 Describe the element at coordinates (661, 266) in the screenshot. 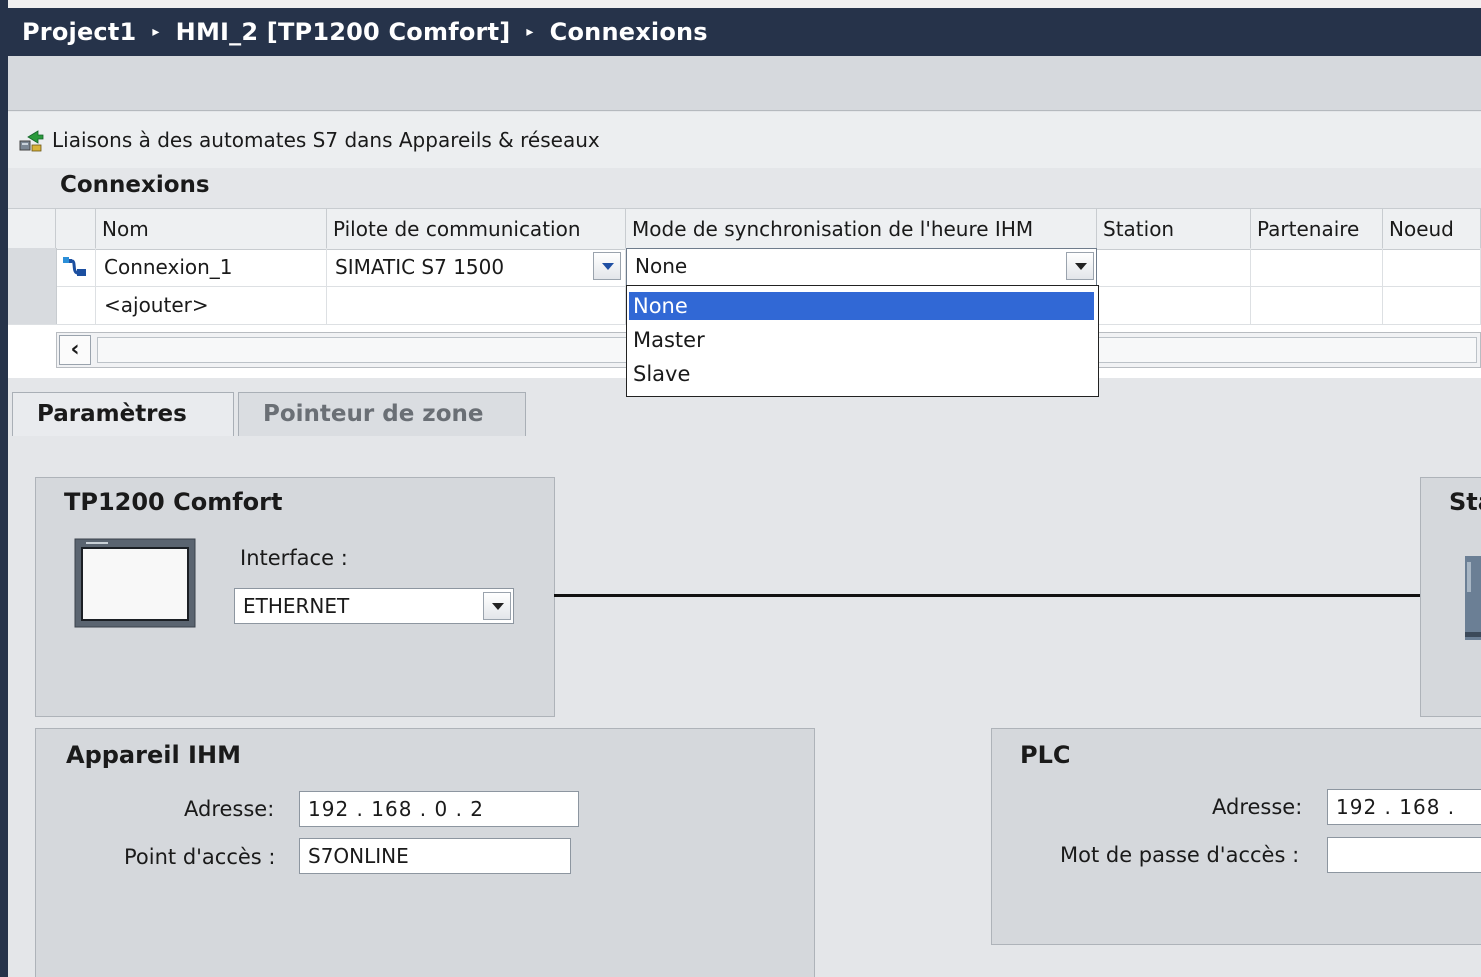

I see `sync-mode-value: None` at that location.